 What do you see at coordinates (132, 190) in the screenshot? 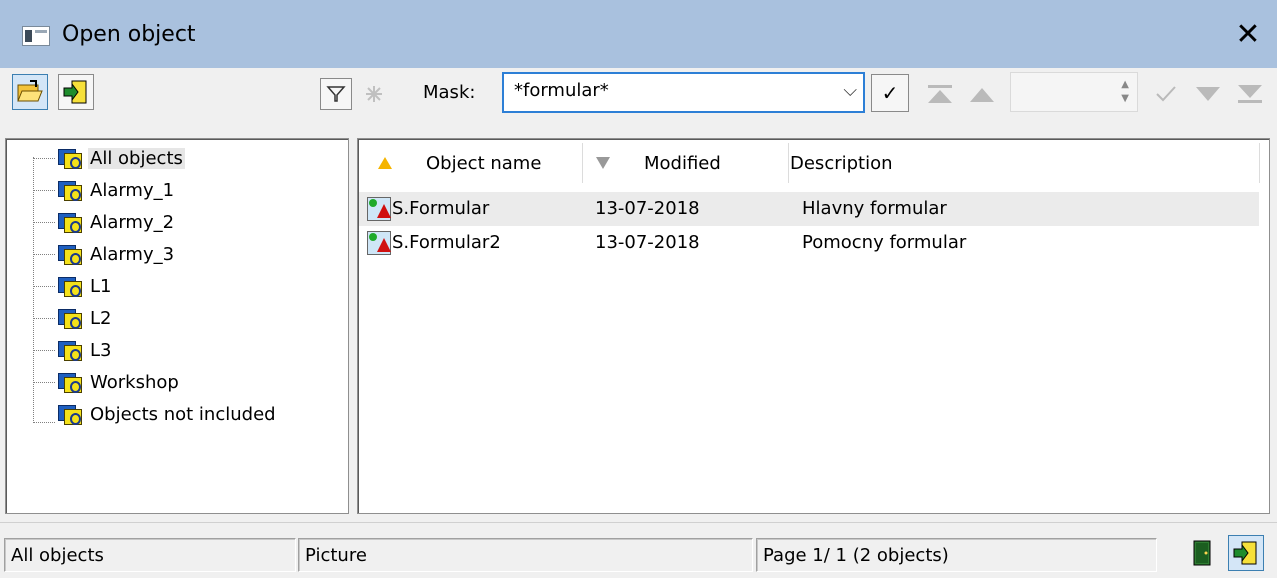
I see `tree-item-label: Alarmy_1` at bounding box center [132, 190].